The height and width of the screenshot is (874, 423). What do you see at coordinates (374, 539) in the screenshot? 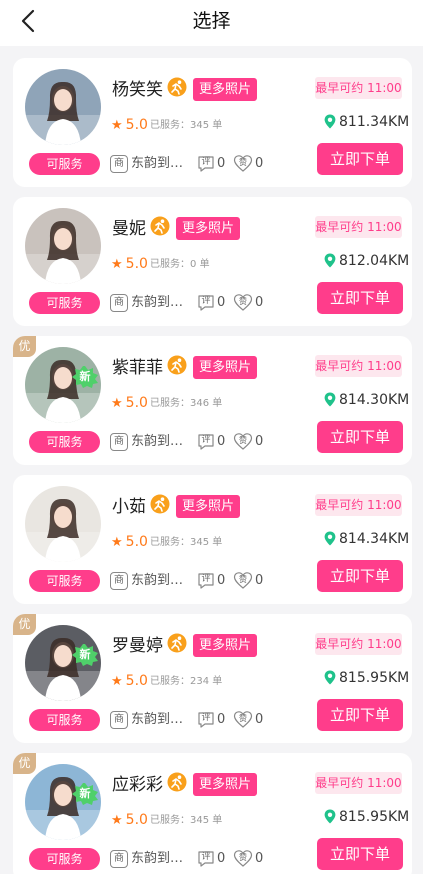
I see `distance: 814.34KM` at bounding box center [374, 539].